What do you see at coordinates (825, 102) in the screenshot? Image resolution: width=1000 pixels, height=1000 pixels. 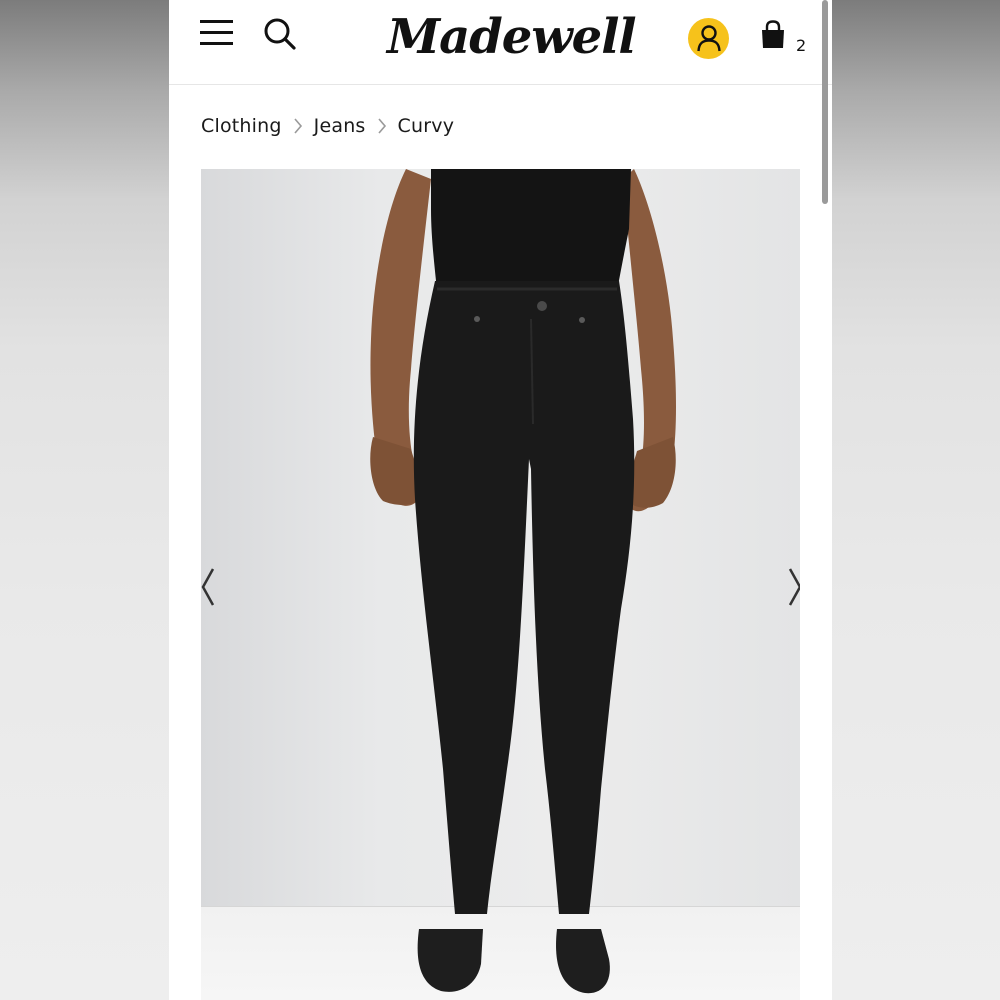 I see `scrollbar` at bounding box center [825, 102].